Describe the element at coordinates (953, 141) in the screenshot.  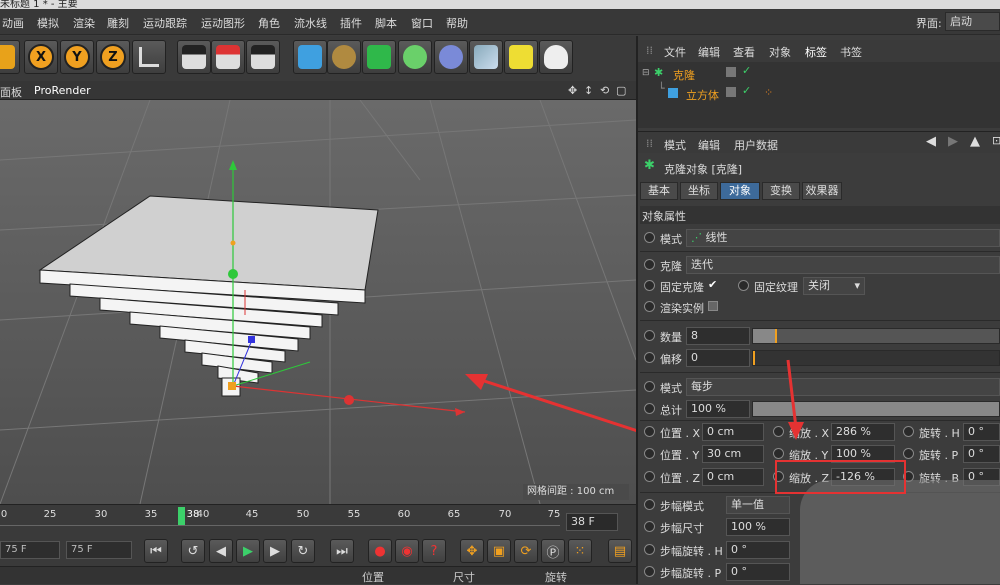
I see `forward-arrow-icon: ▶` at that location.